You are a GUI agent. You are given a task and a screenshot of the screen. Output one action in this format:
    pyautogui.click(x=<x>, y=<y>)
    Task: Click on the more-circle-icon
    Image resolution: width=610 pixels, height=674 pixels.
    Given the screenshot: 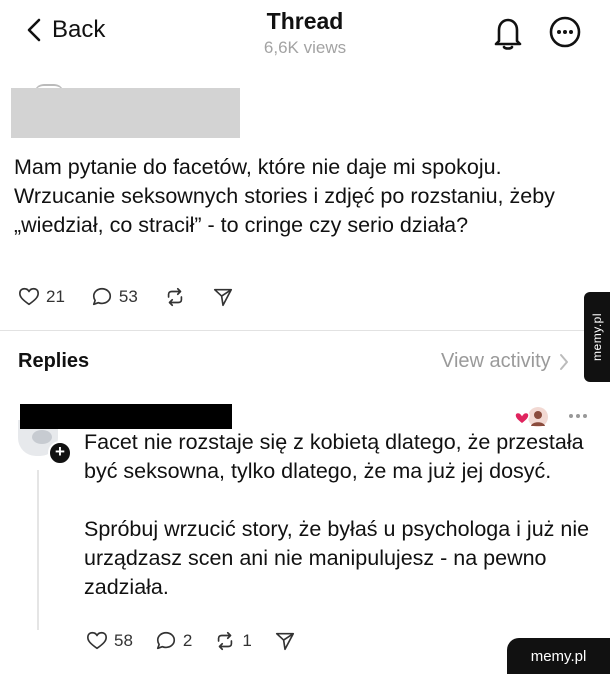 What is the action you would take?
    pyautogui.click(x=565, y=32)
    